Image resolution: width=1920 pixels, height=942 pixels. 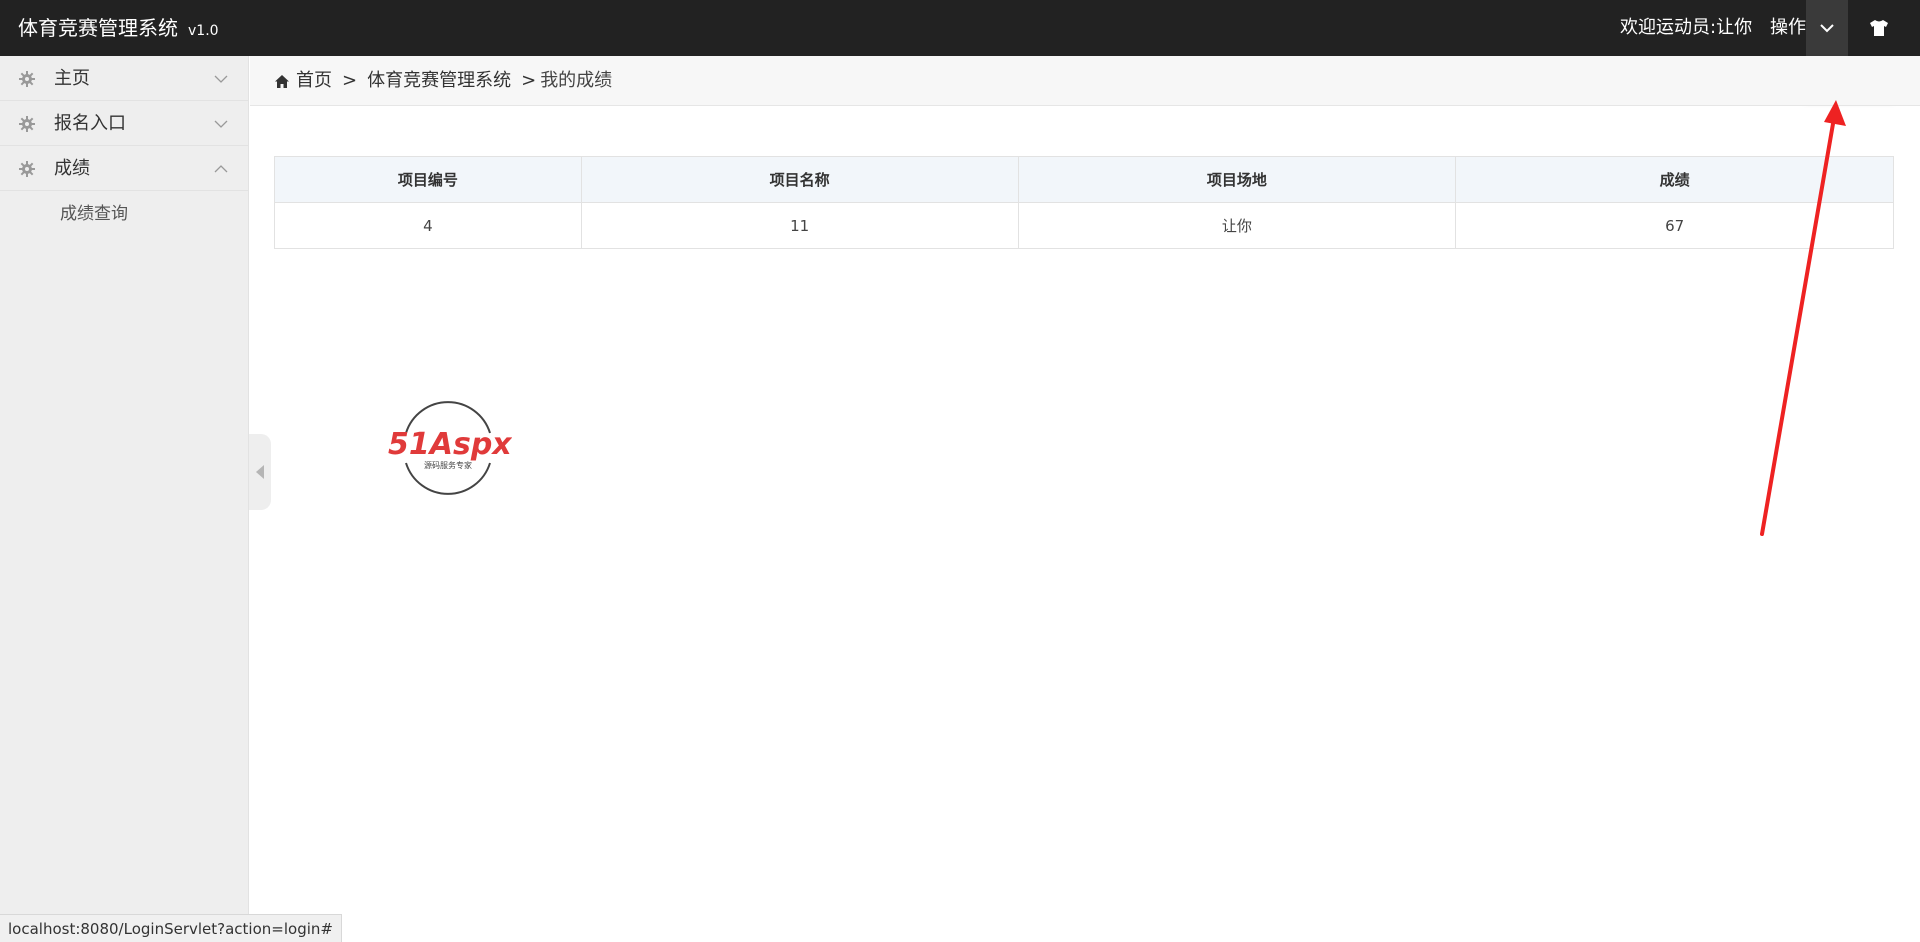 I want to click on watermark-logo: 51Aspx 源码服务专家, so click(x=450, y=448).